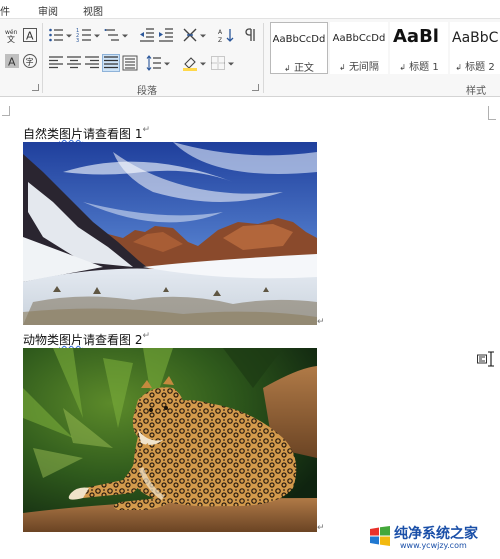 Image resolution: width=500 pixels, height=559 pixels. Describe the element at coordinates (35, 87) in the screenshot. I see `font-group-launcher-icon` at that location.